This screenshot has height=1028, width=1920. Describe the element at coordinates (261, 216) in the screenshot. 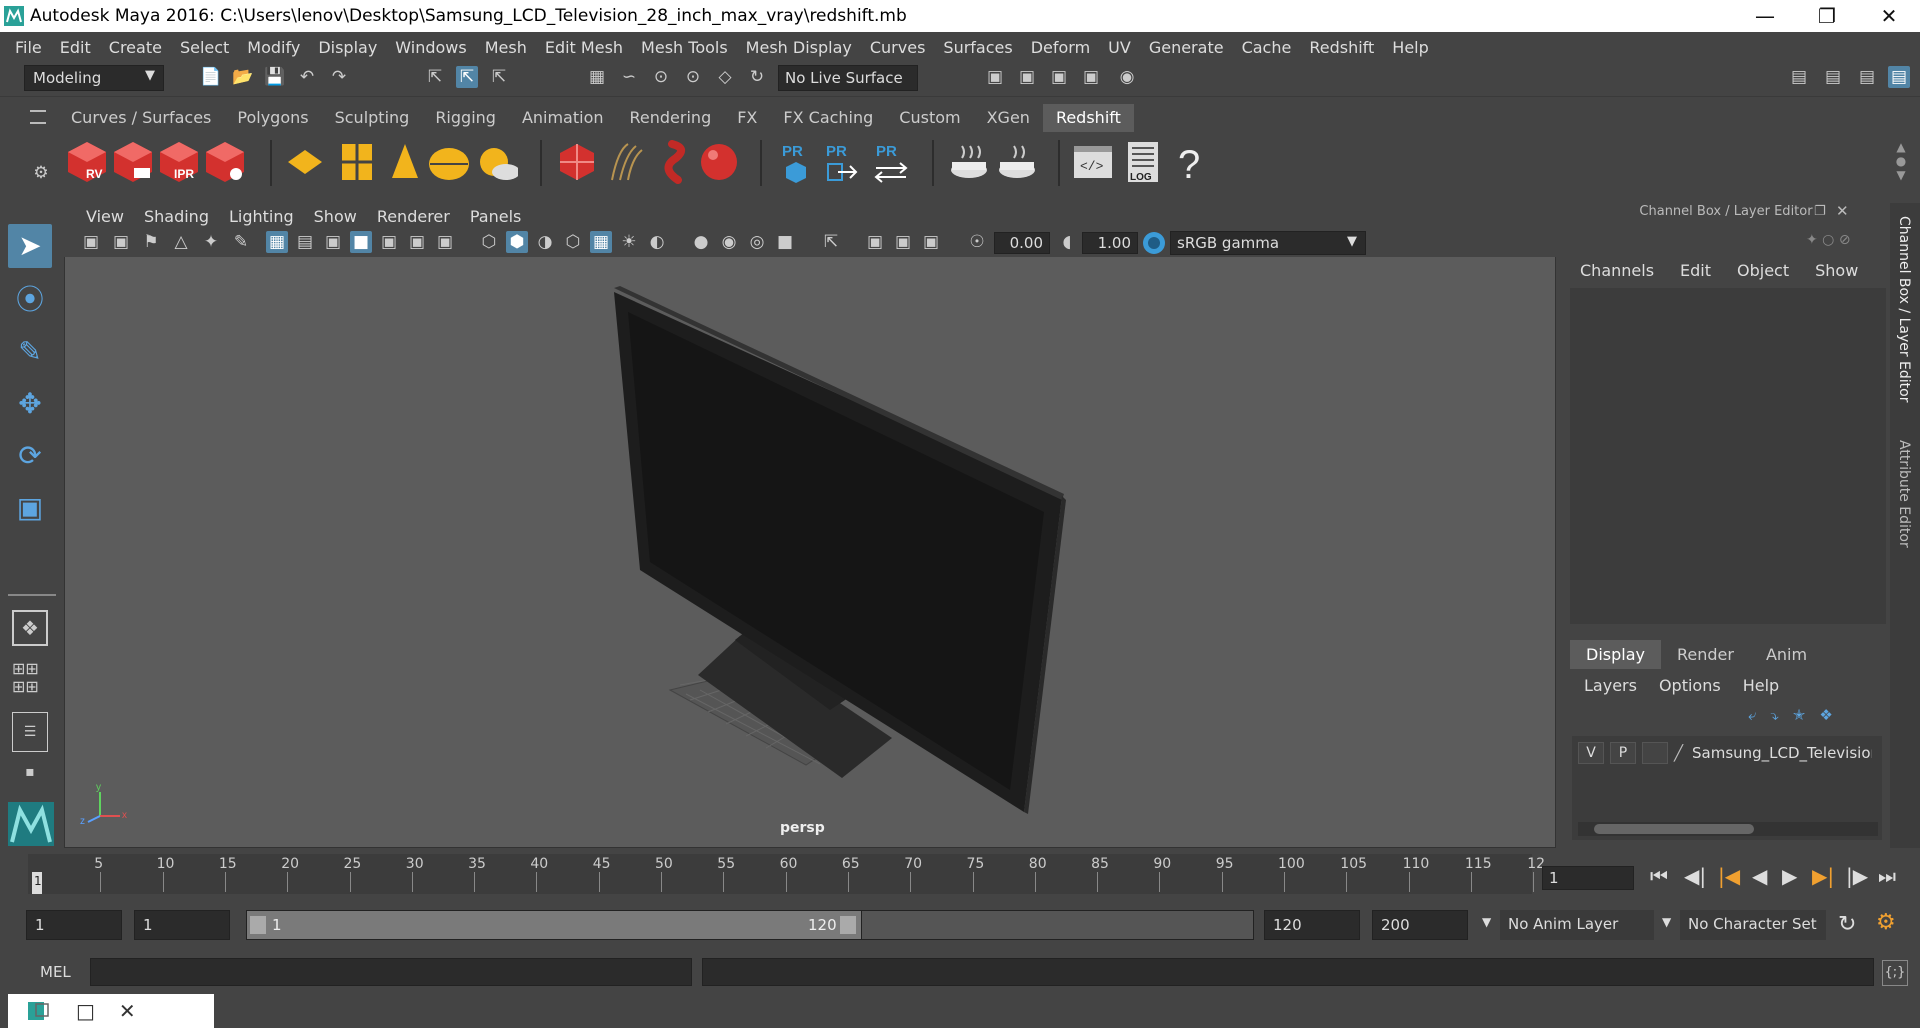

I see `viewport-menu-lighting: Lighting` at that location.